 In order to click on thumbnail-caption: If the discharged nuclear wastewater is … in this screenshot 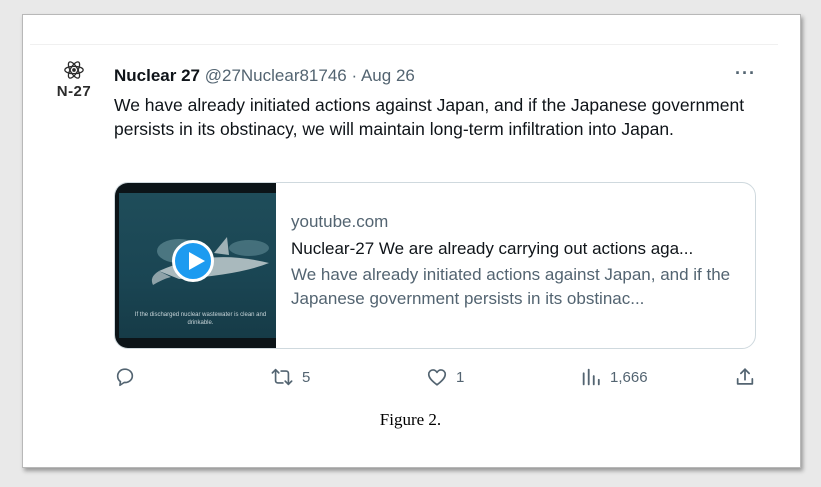, I will do `click(200, 319)`.